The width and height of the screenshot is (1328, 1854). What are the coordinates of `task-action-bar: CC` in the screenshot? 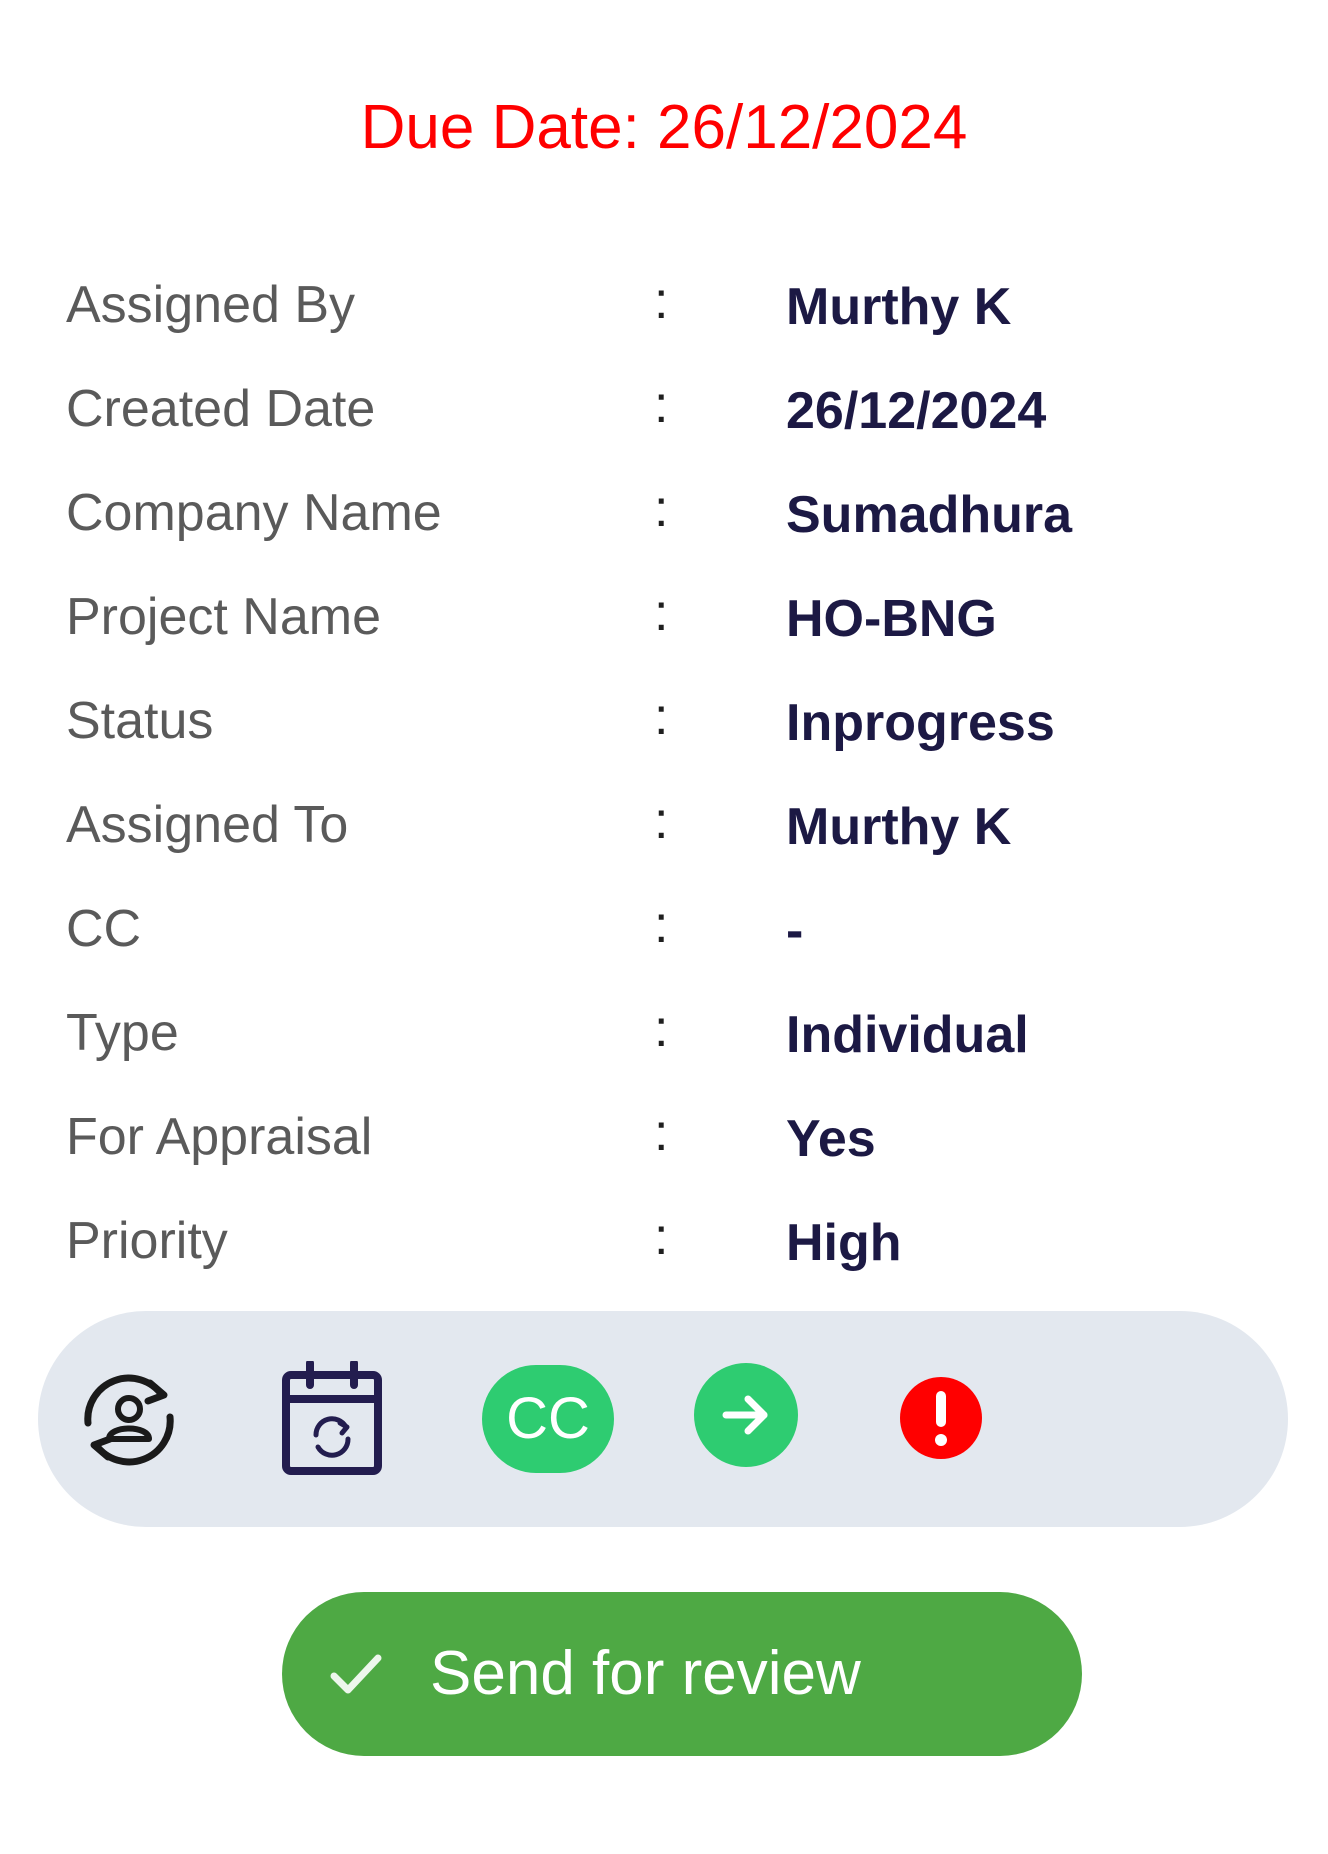 It's located at (663, 1419).